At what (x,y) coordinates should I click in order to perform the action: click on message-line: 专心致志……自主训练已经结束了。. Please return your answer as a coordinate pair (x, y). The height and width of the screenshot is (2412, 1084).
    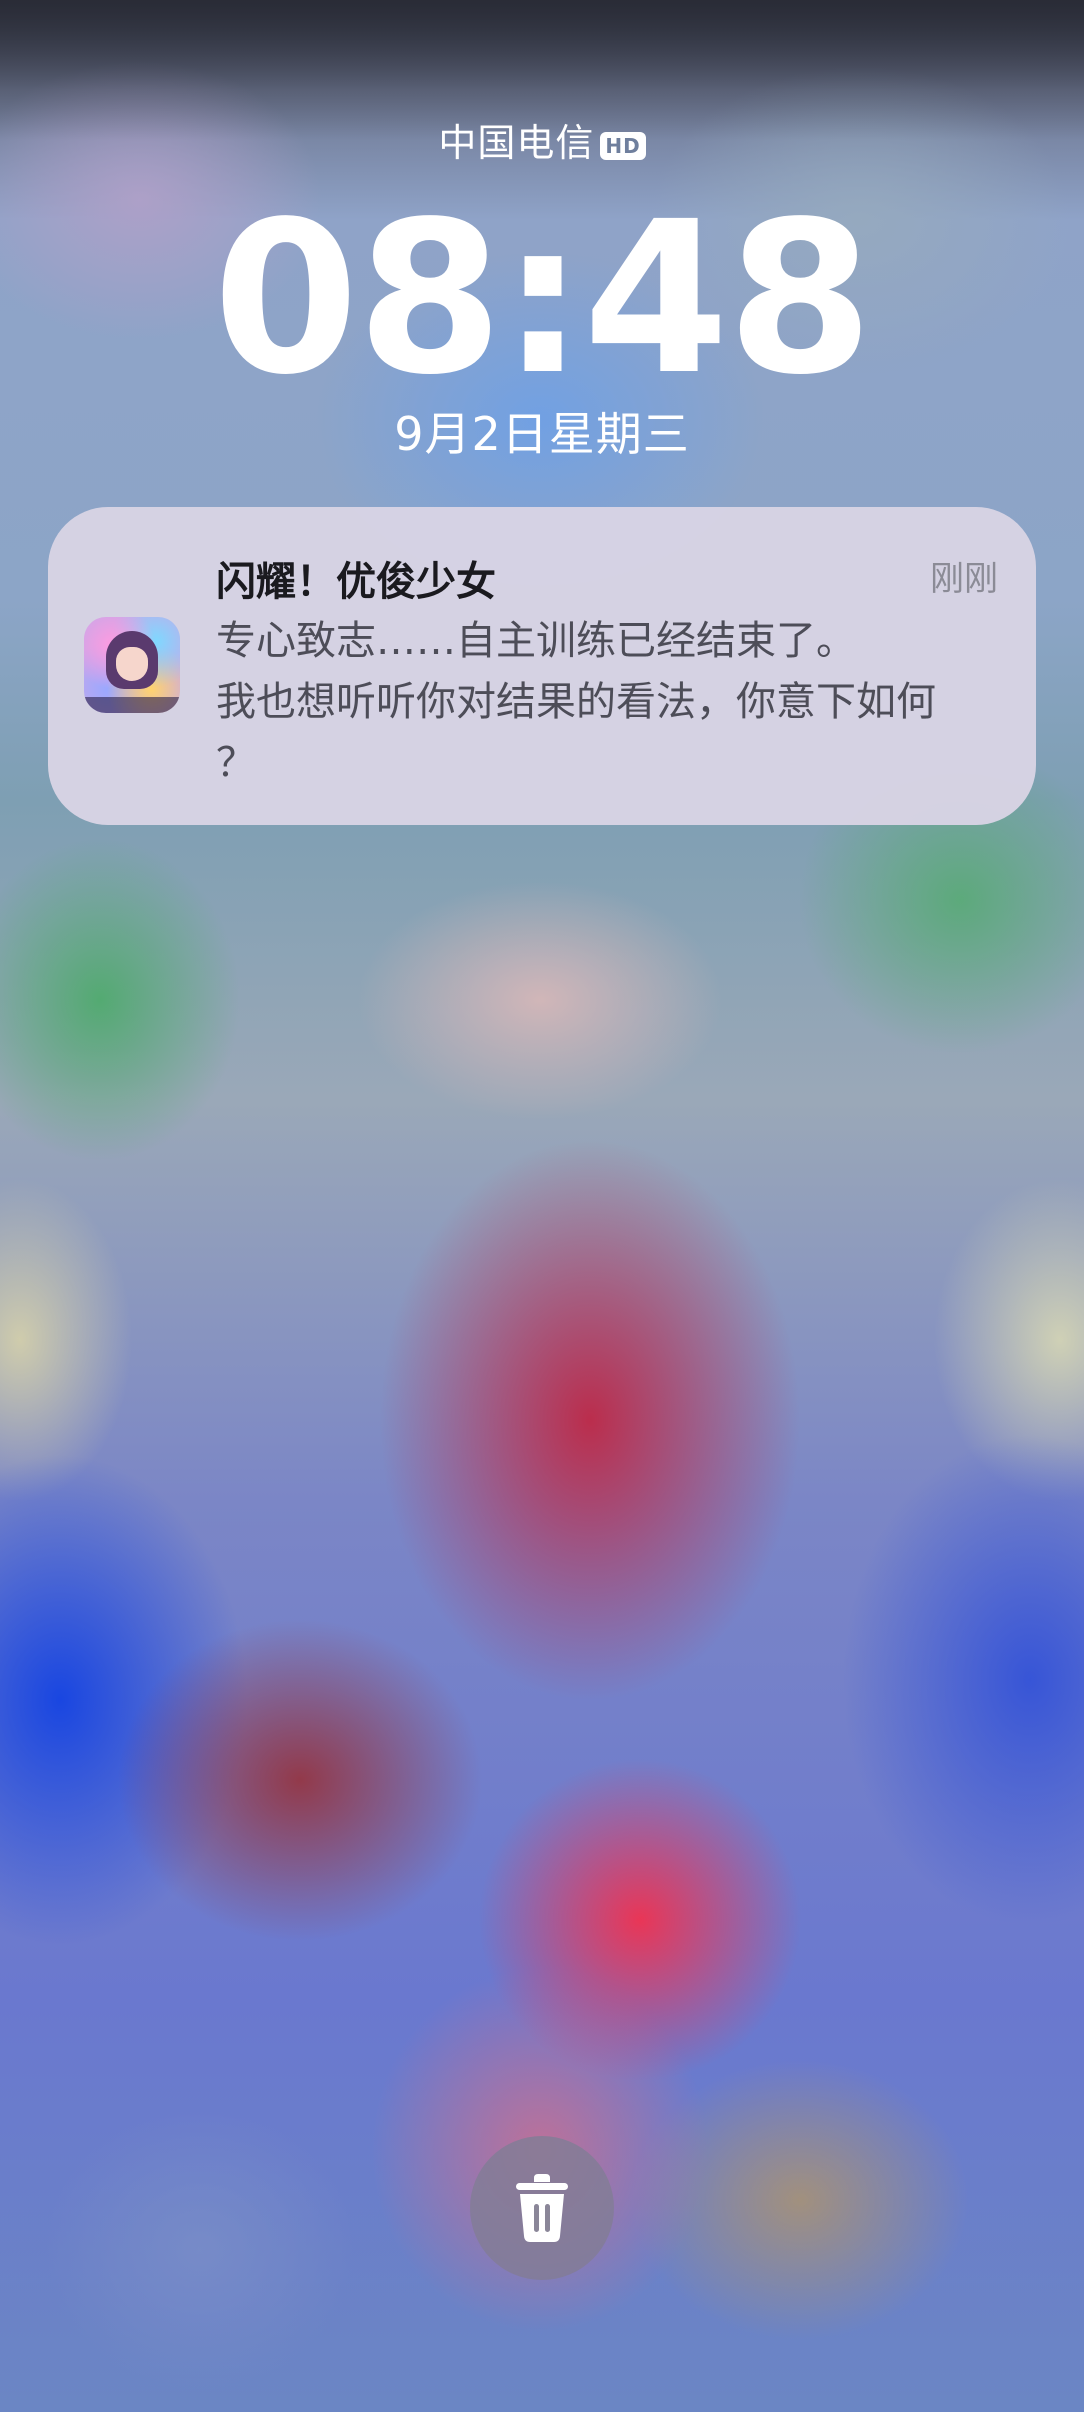
    Looking at the image, I should click on (536, 641).